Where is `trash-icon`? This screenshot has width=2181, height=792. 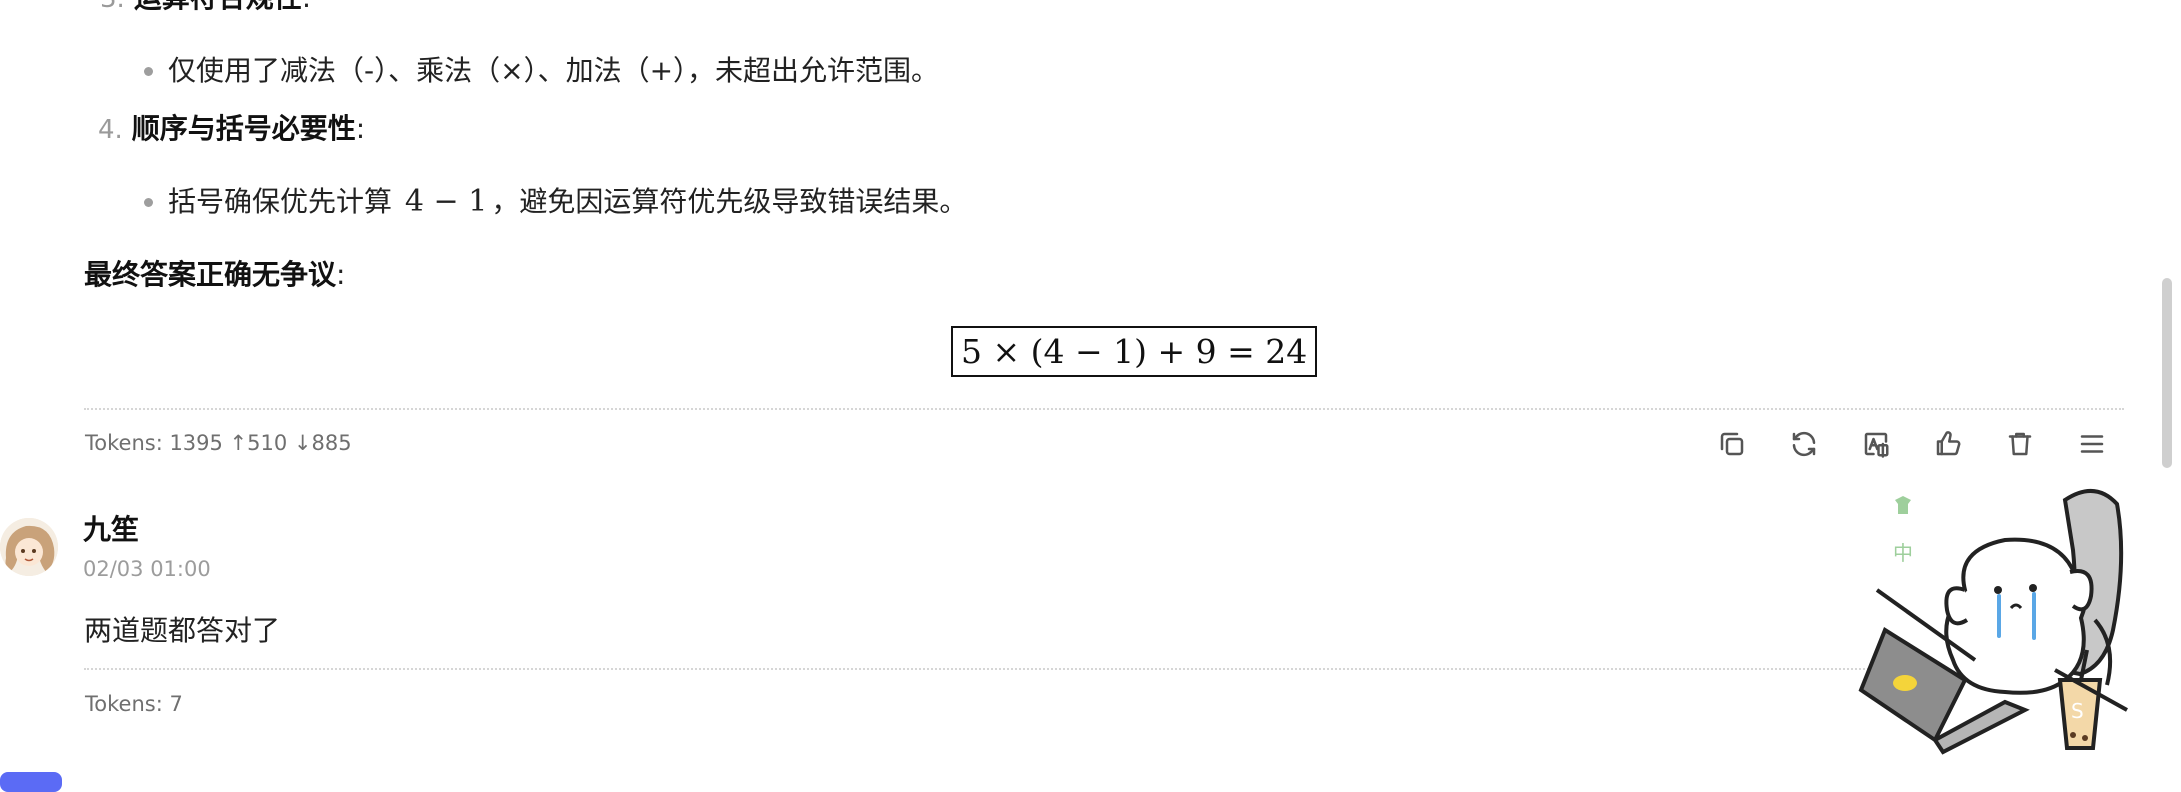
trash-icon is located at coordinates (2020, 444).